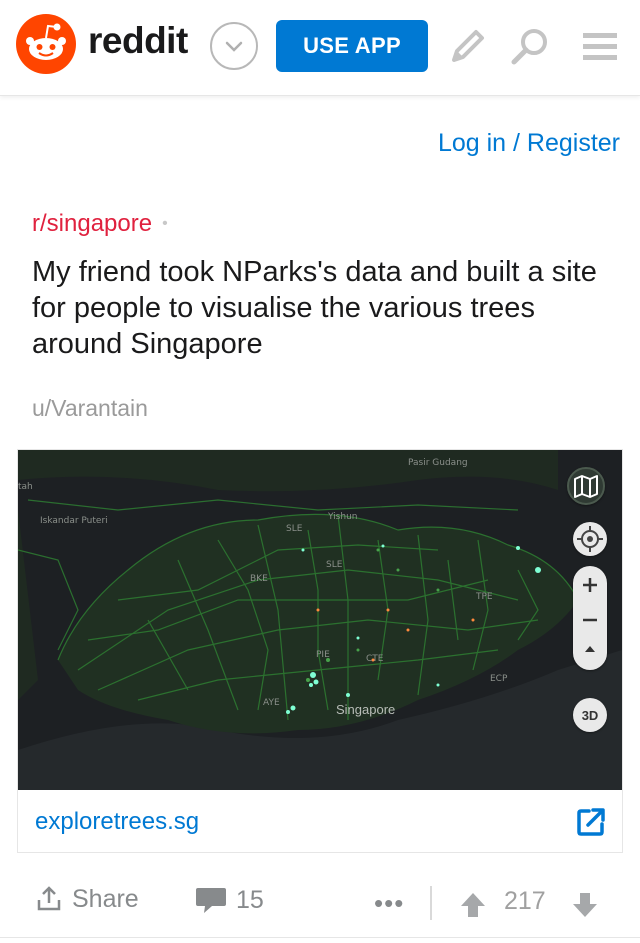 Image resolution: width=640 pixels, height=943 pixels. What do you see at coordinates (585, 905) in the screenshot?
I see `downvote-icon` at bounding box center [585, 905].